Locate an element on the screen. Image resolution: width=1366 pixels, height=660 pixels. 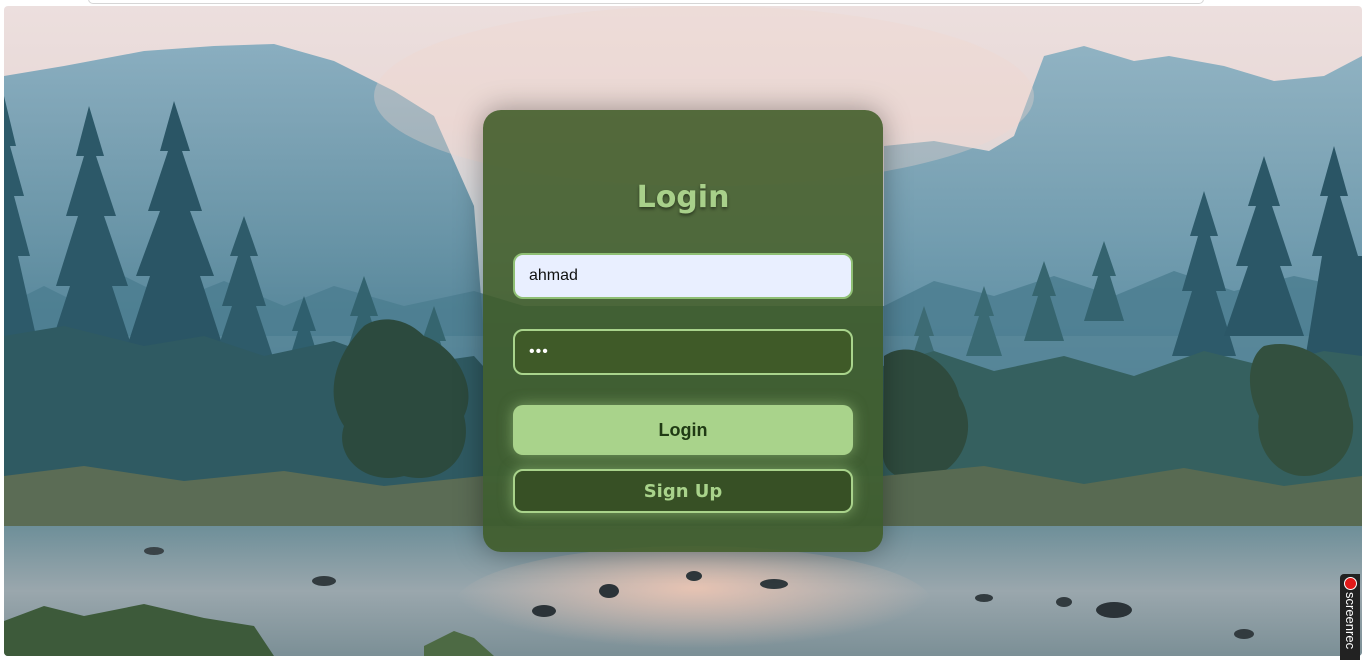
screenrec-badge: screenrec is located at coordinates (1350, 617).